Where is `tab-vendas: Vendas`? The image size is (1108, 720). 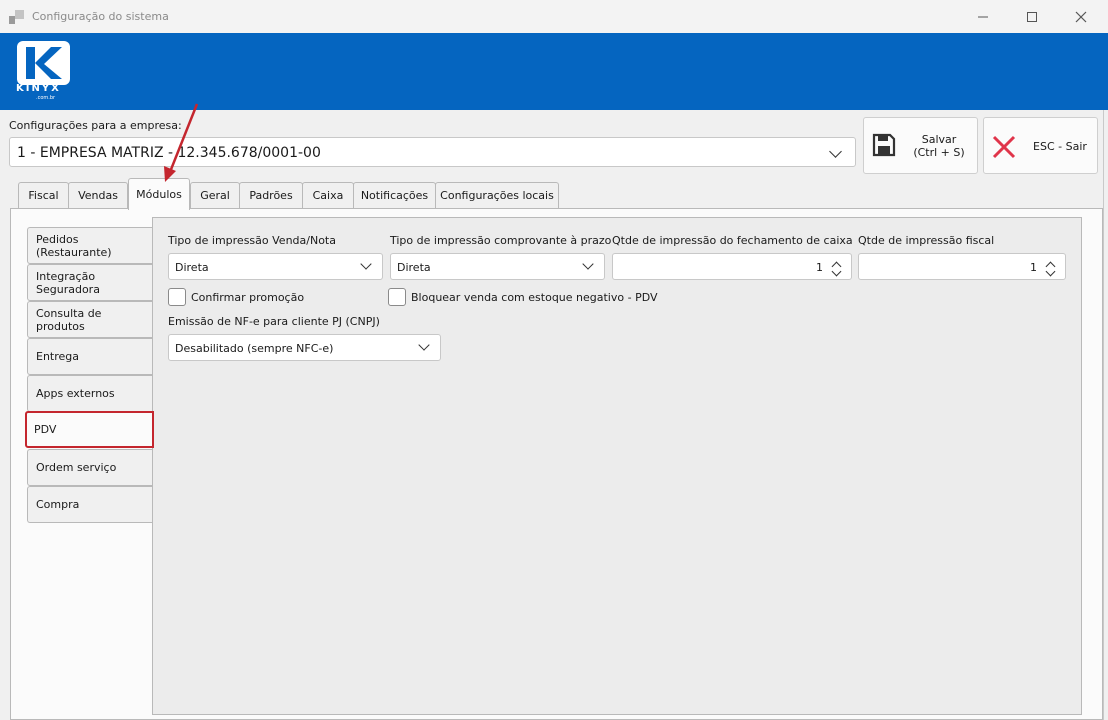 tab-vendas: Vendas is located at coordinates (98, 195).